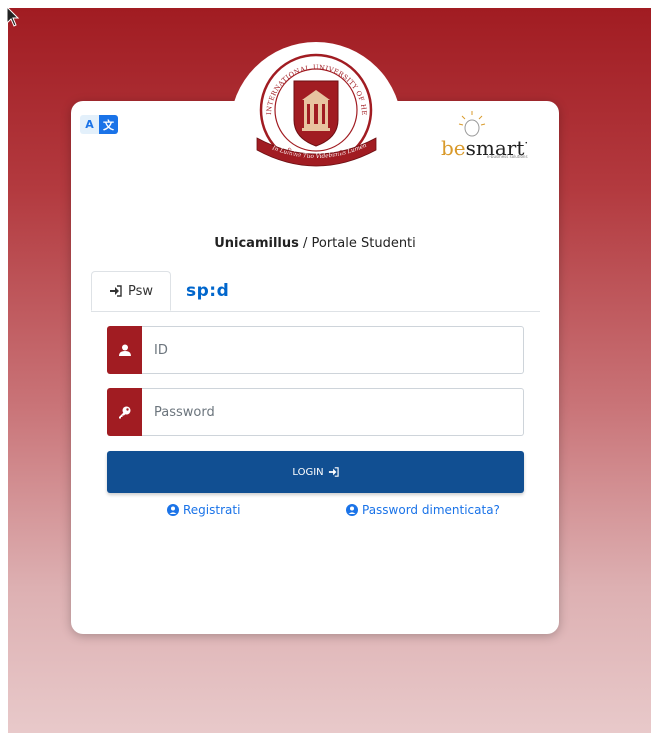 The height and width of the screenshot is (733, 651). Describe the element at coordinates (492, 134) in the screenshot. I see `besmart-logo: besmart· e-business solutions` at that location.